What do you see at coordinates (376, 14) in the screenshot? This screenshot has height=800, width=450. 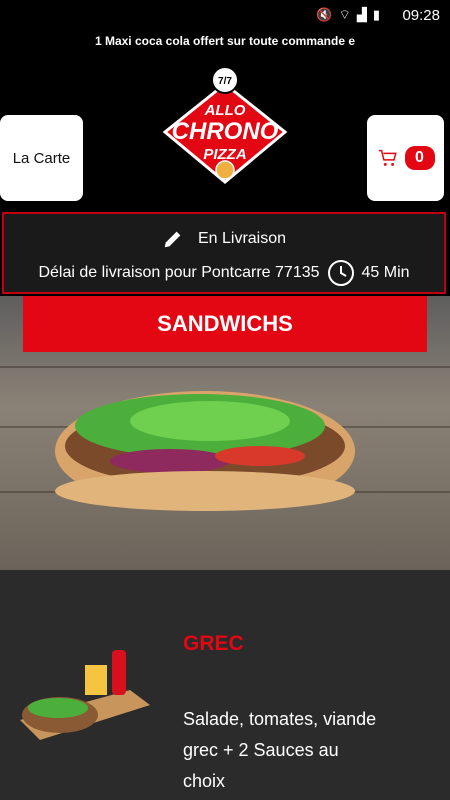 I see `battery-icon: ▮` at bounding box center [376, 14].